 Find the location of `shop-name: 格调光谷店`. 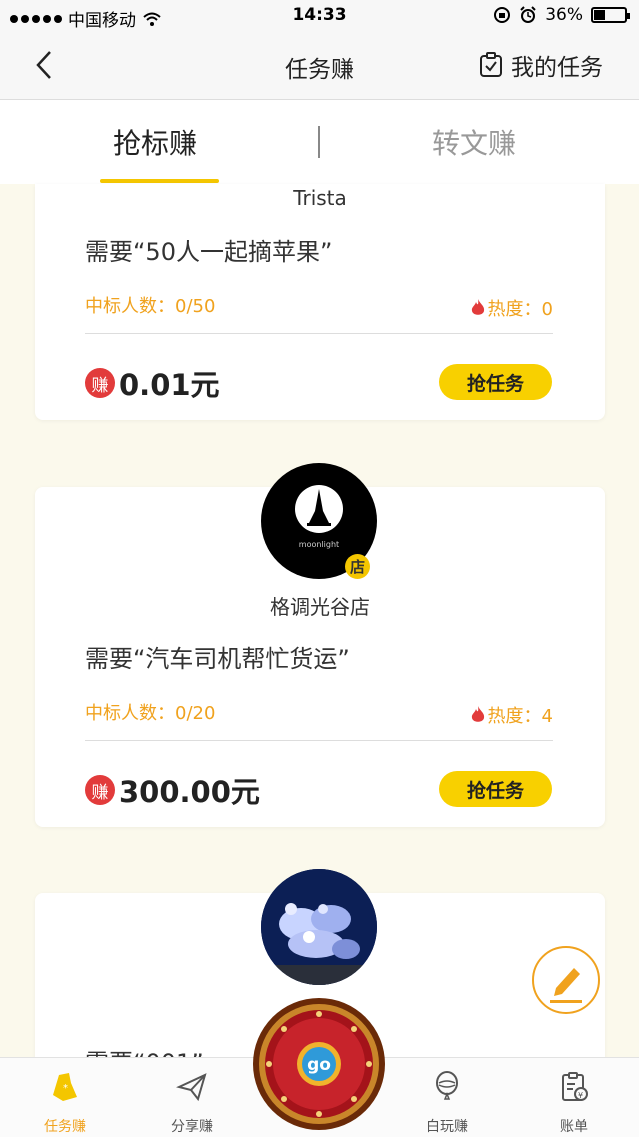

shop-name: 格调光谷店 is located at coordinates (320, 607).